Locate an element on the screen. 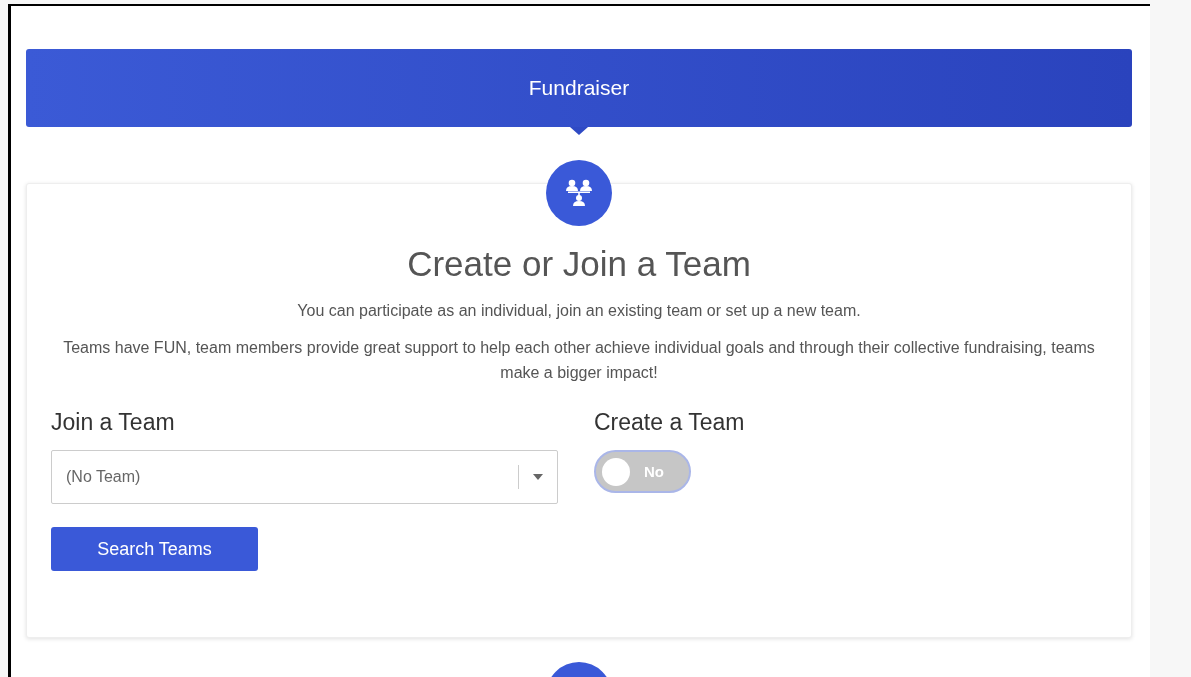  intro-text: Teams have FUN, team members provide great support to help each other achieve individual goals and through their collective fundraising, teams make a bigger impact! is located at coordinates (579, 360).